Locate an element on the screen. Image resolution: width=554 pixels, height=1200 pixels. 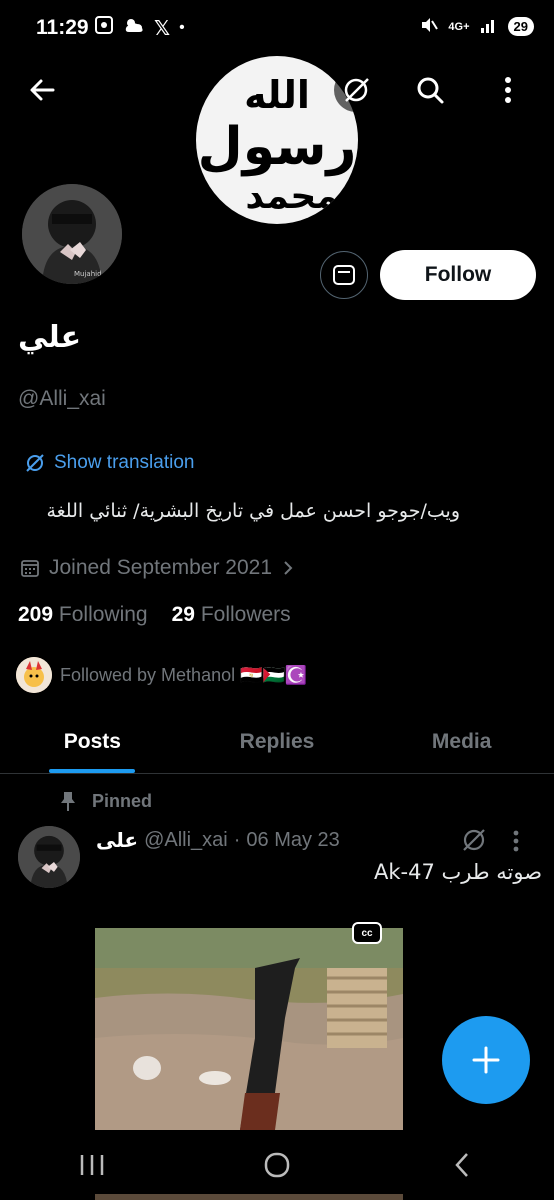
pinned-indicator: Pinned is located at coordinates (105, 801).